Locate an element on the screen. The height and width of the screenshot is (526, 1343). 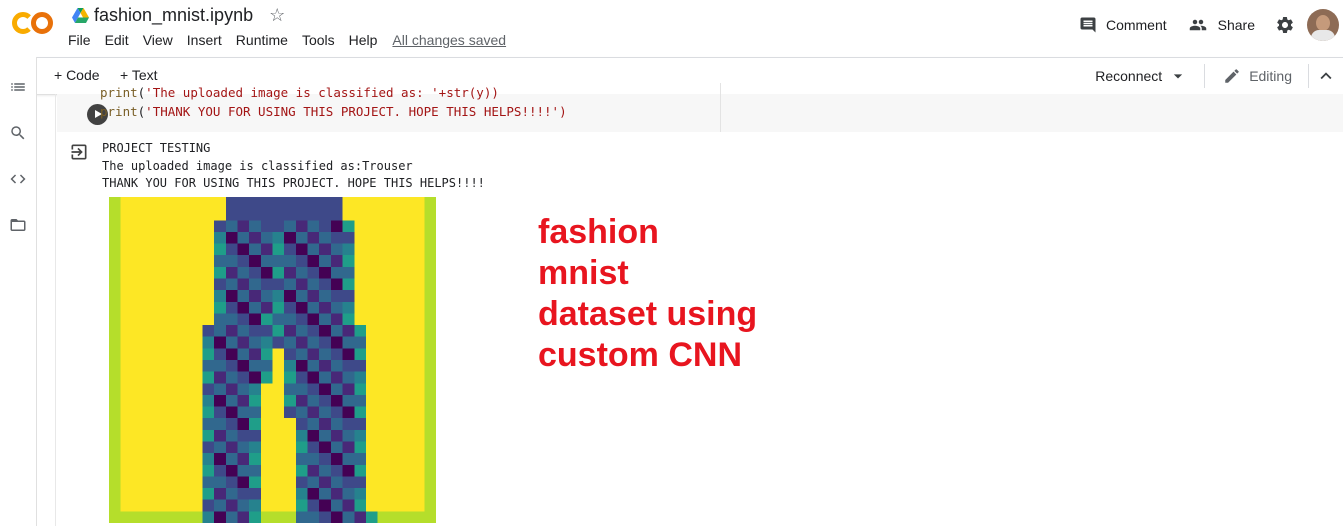
add-text-button: + Text is located at coordinates (139, 75).